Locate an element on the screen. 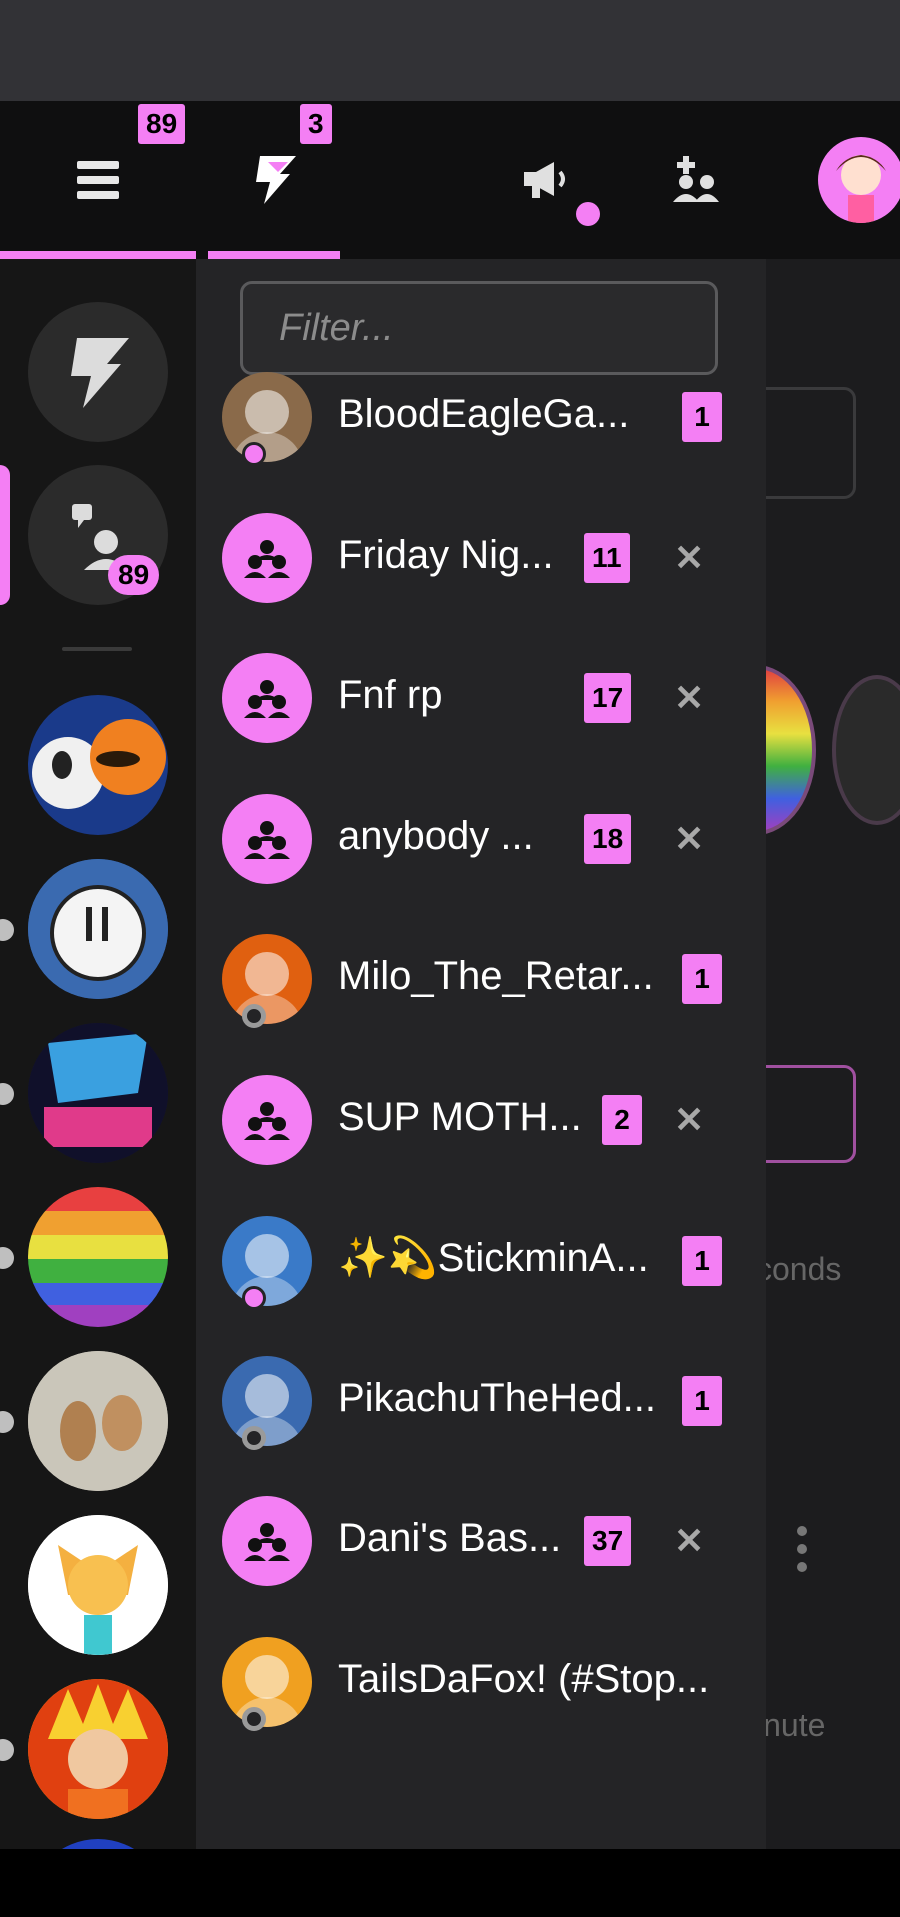 The height and width of the screenshot is (1917, 900). thread-row: Milo_The_Retar... 1 is located at coordinates (481, 978).